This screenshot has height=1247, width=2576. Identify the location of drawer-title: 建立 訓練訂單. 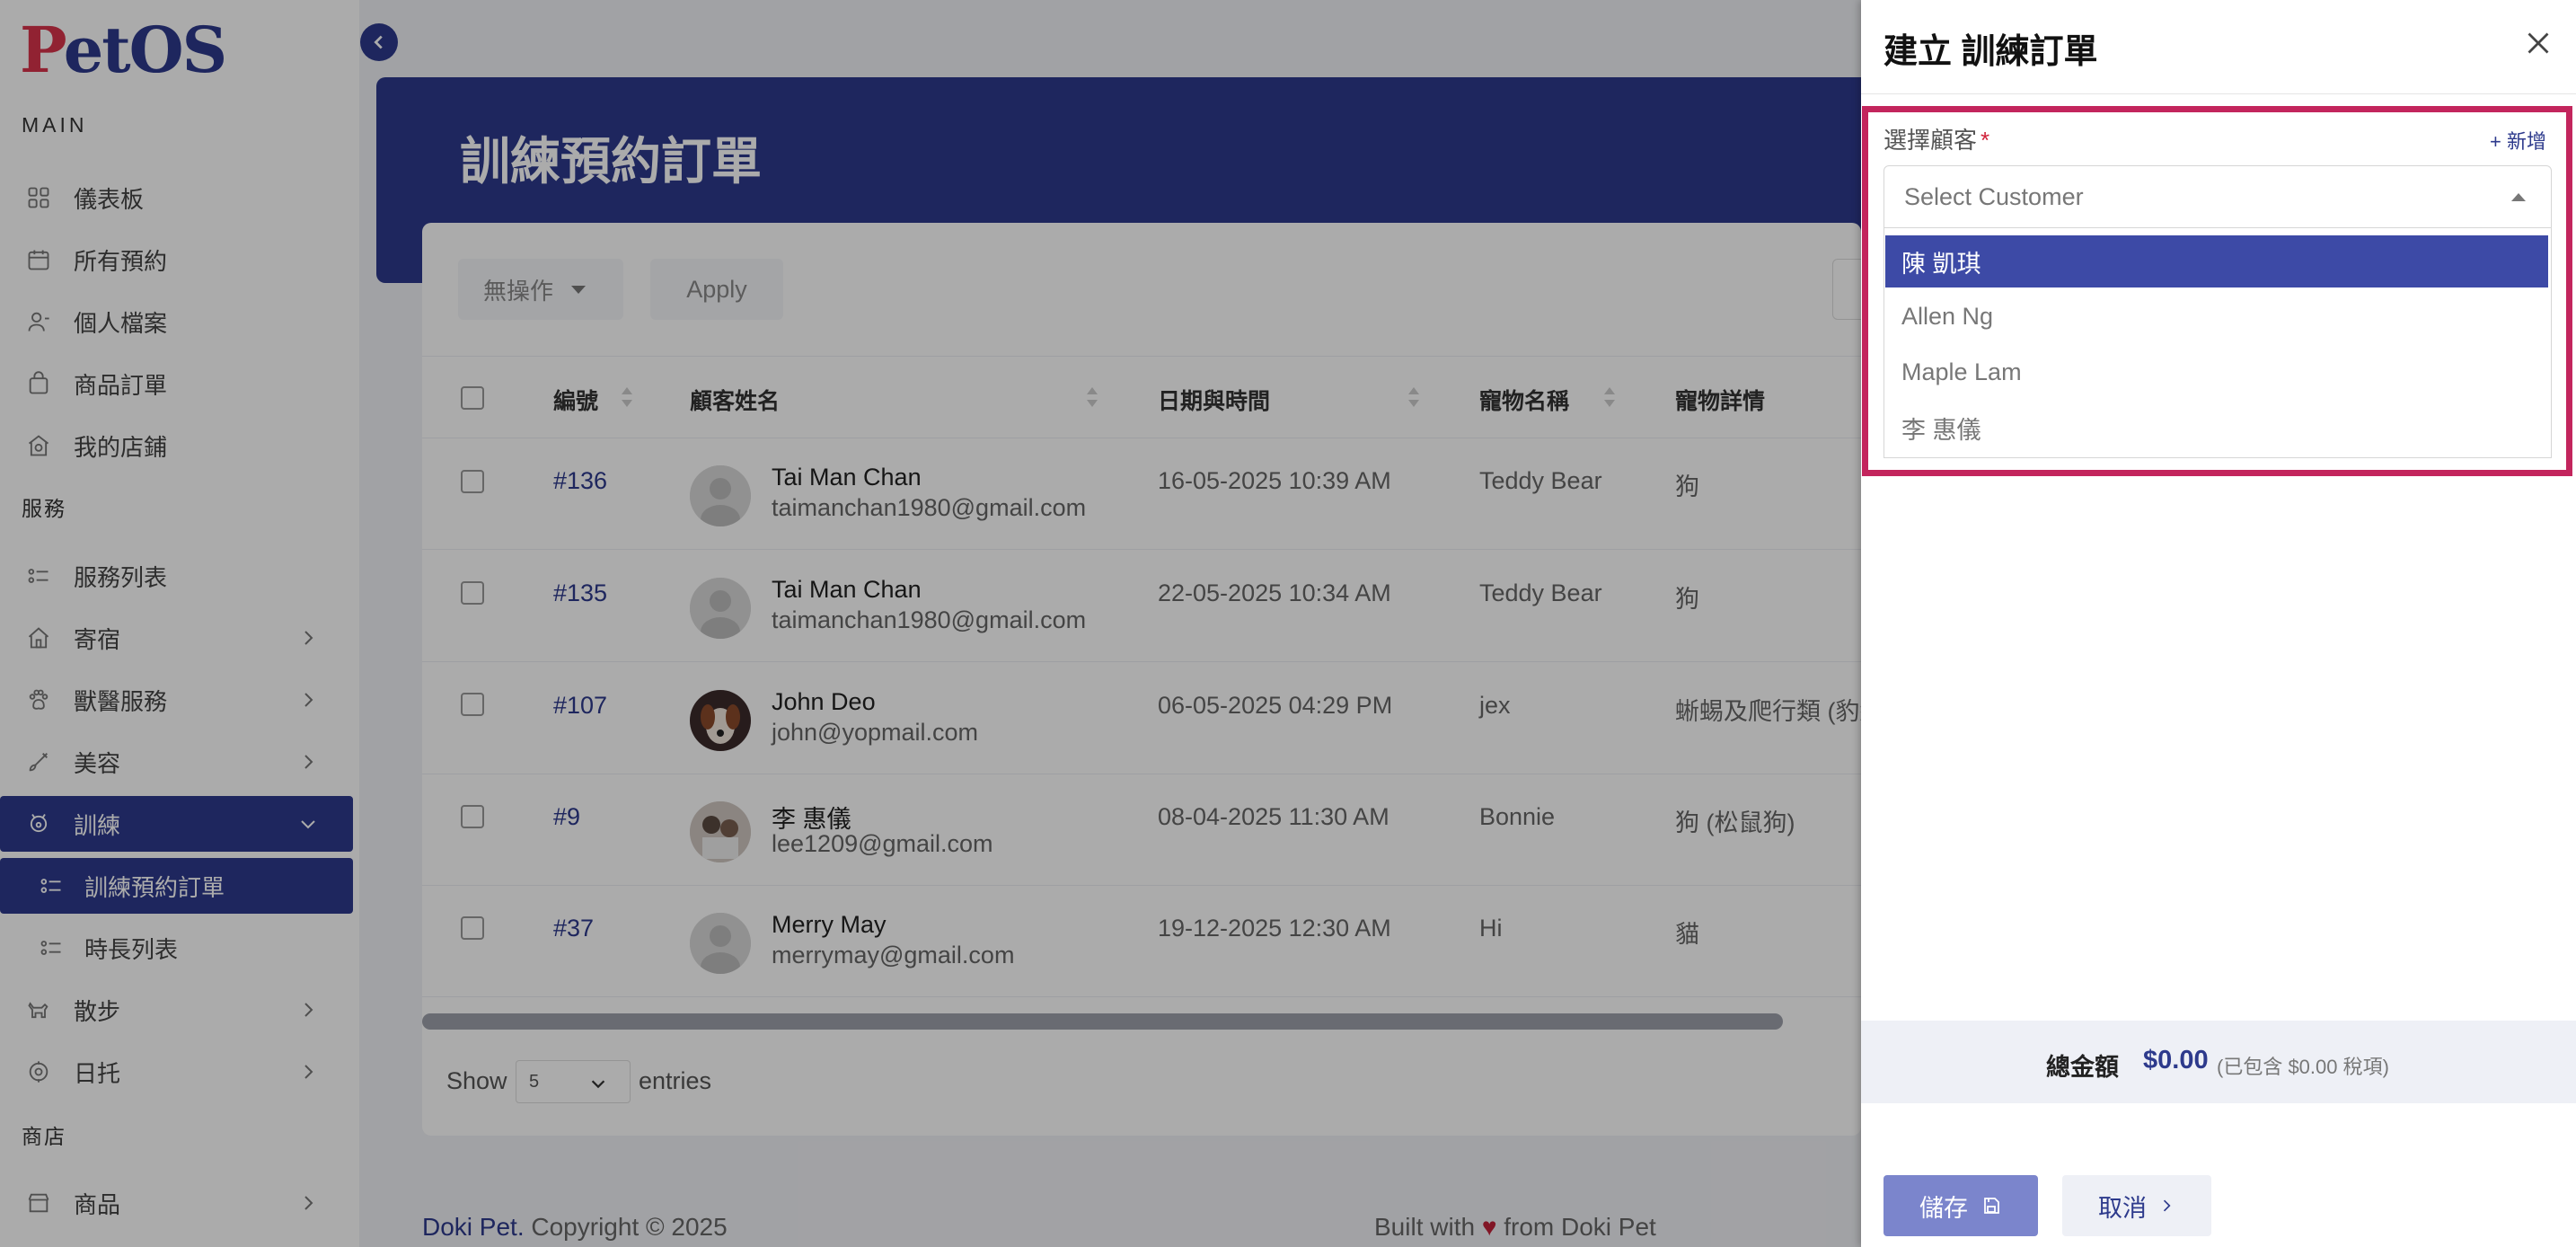
(1990, 52).